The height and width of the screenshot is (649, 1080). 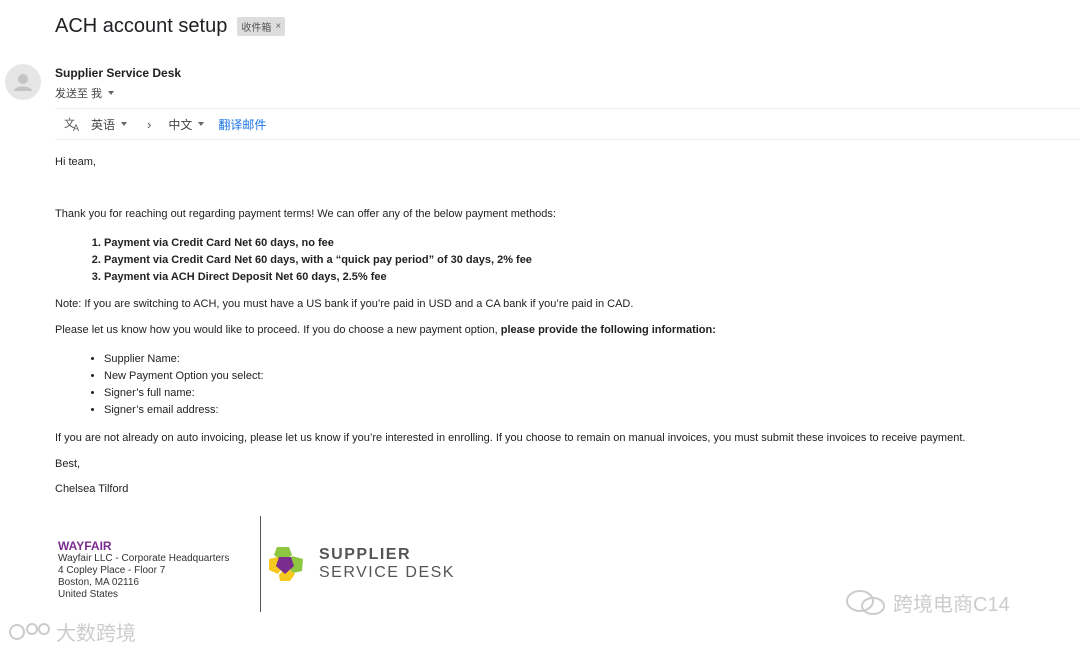 What do you see at coordinates (112, 570) in the screenshot?
I see `address-line: 4 Copley Place - Floor 7` at bounding box center [112, 570].